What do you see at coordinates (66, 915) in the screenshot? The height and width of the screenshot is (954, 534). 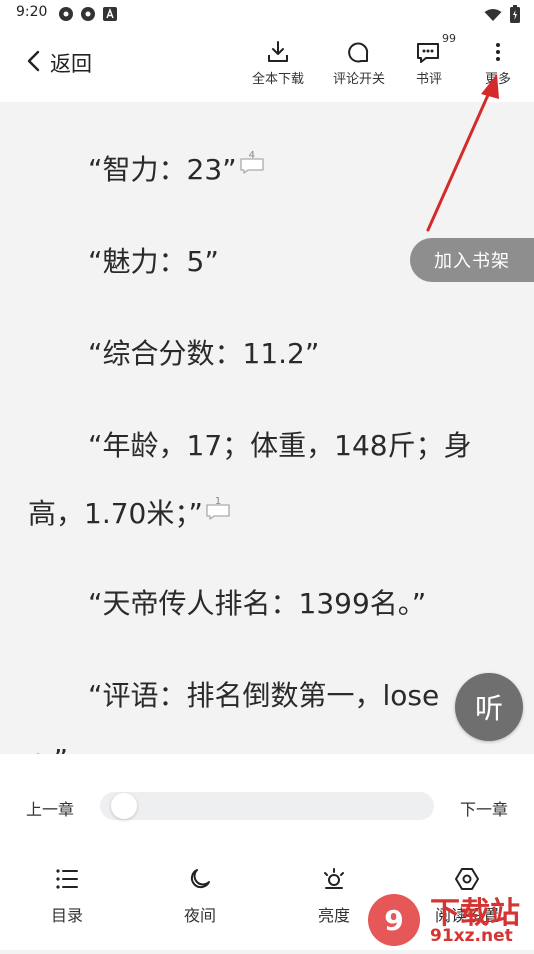 I see `toc-label: 目录` at bounding box center [66, 915].